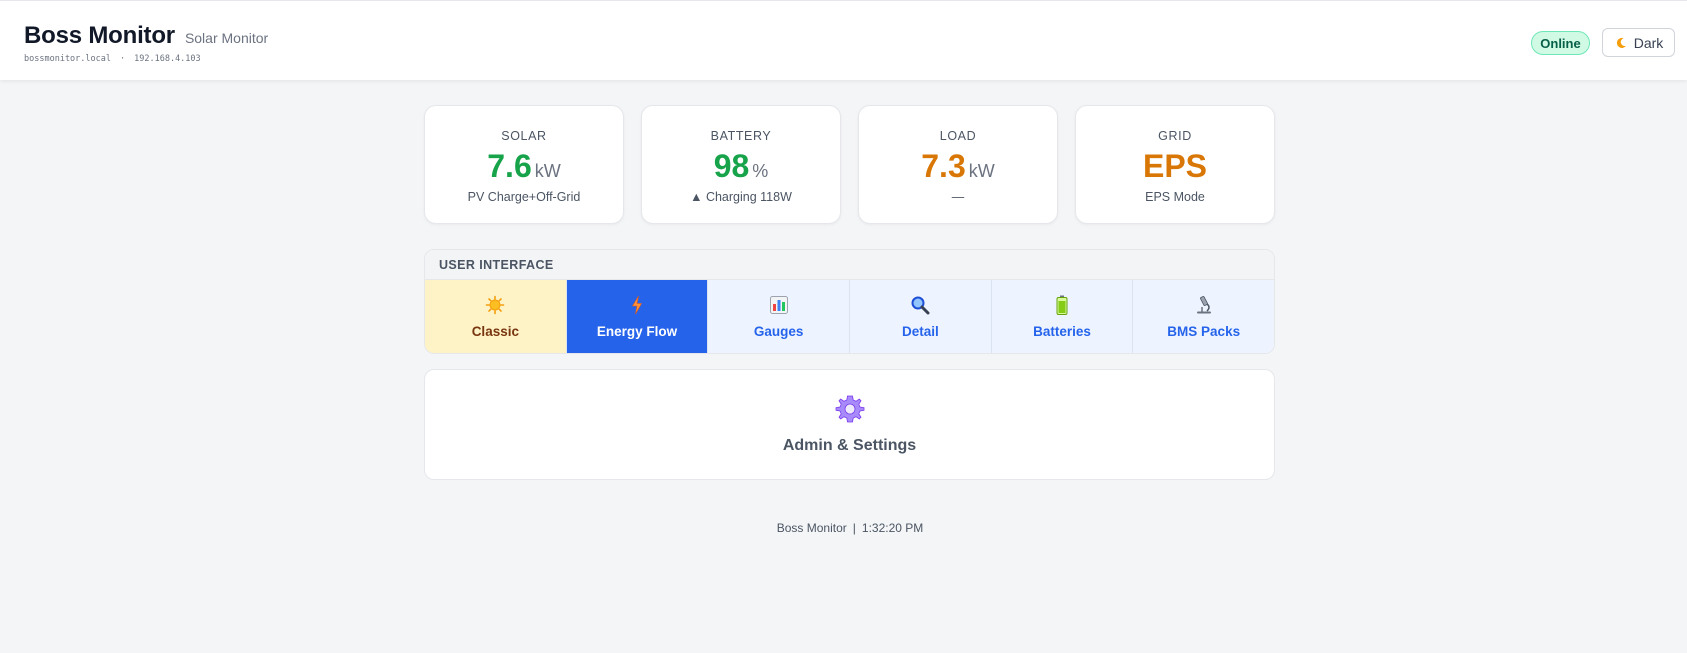  Describe the element at coordinates (637, 316) in the screenshot. I see `tab-energy-flow: Energy Flow` at that location.